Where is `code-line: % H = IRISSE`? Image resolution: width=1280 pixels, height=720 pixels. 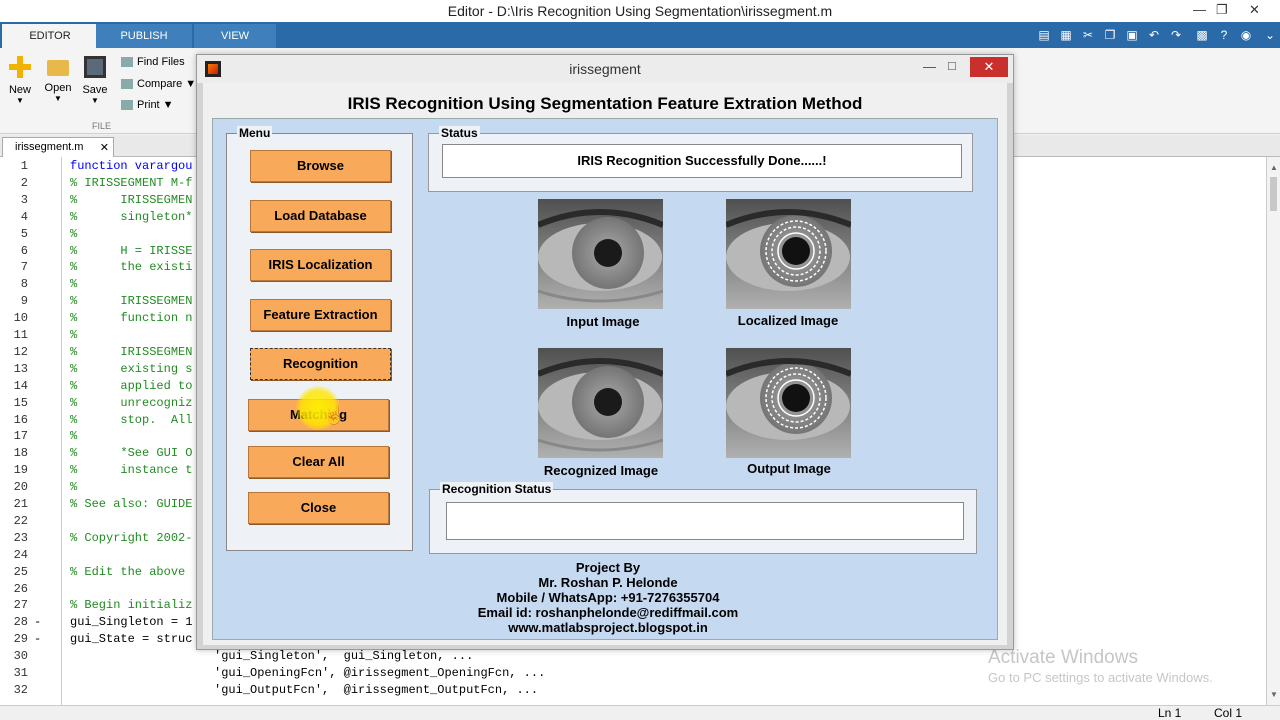 code-line: % H = IRISSE is located at coordinates (131, 250).